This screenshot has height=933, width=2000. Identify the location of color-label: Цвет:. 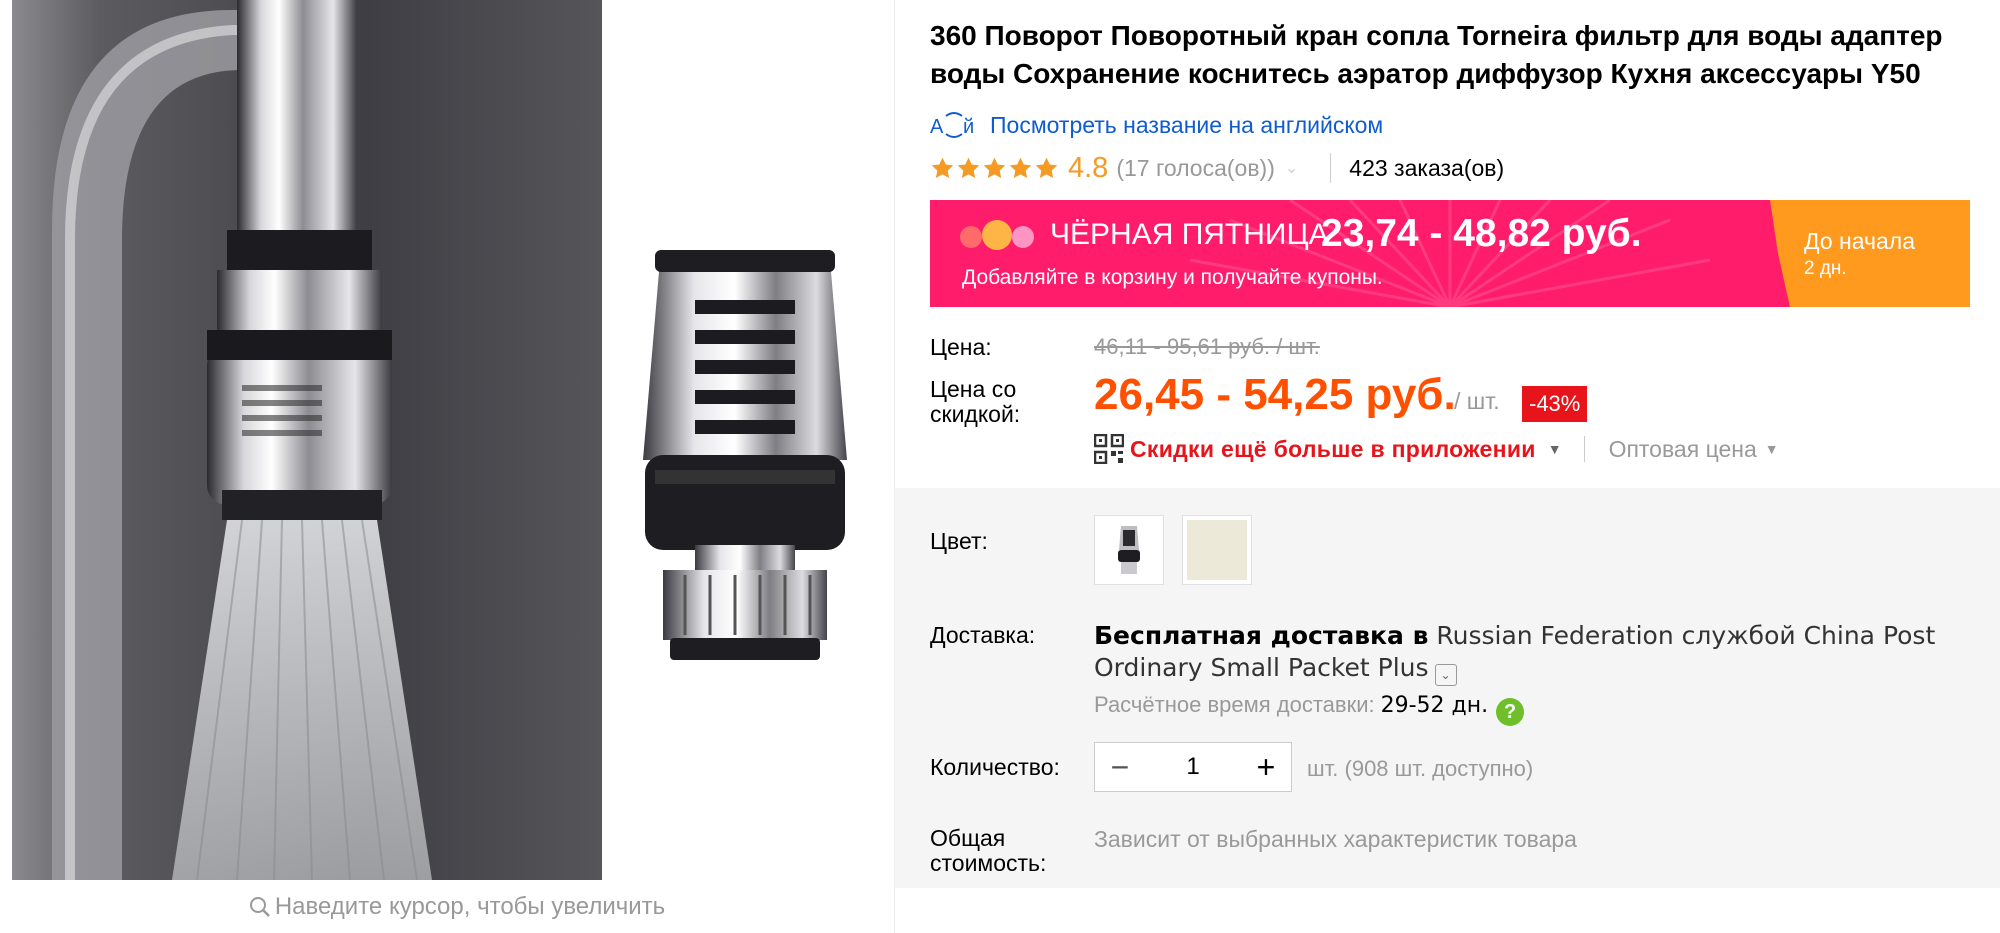
(959, 541).